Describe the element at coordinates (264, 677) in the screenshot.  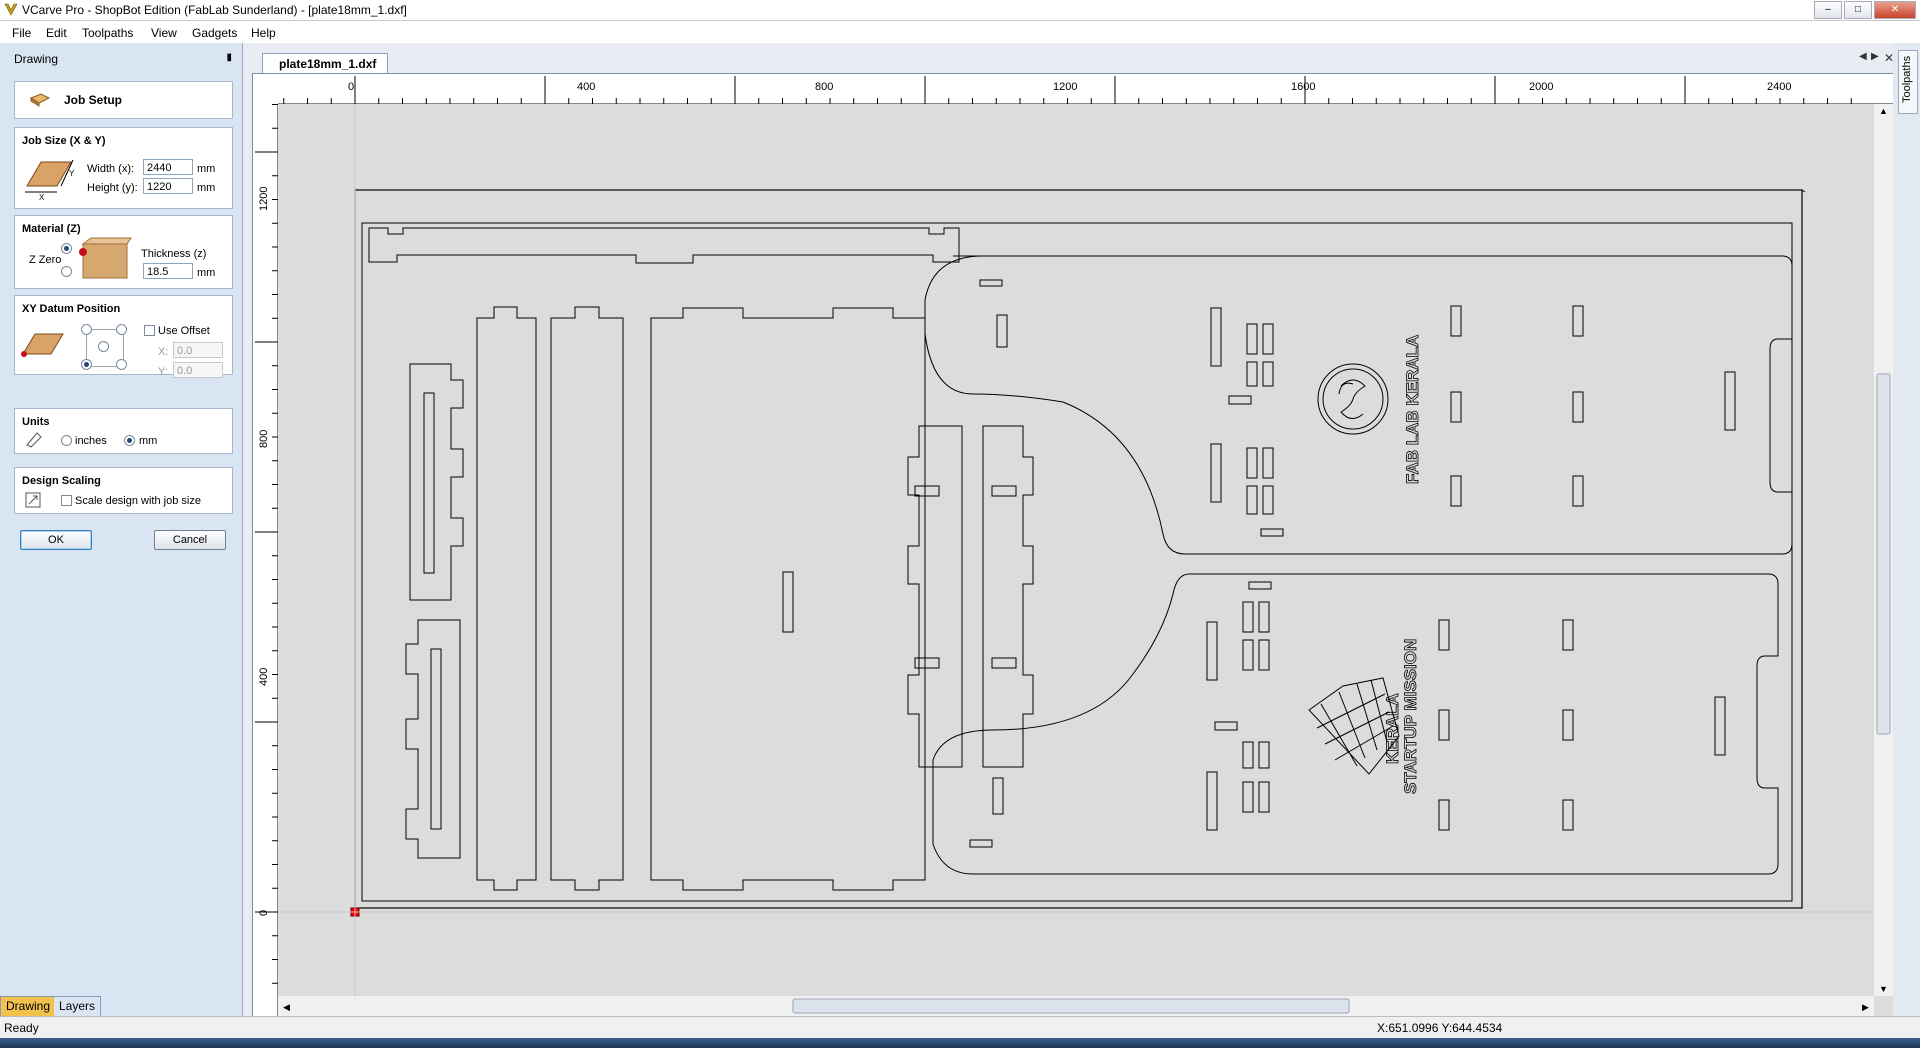
I see `ruler-left-label: 400` at that location.